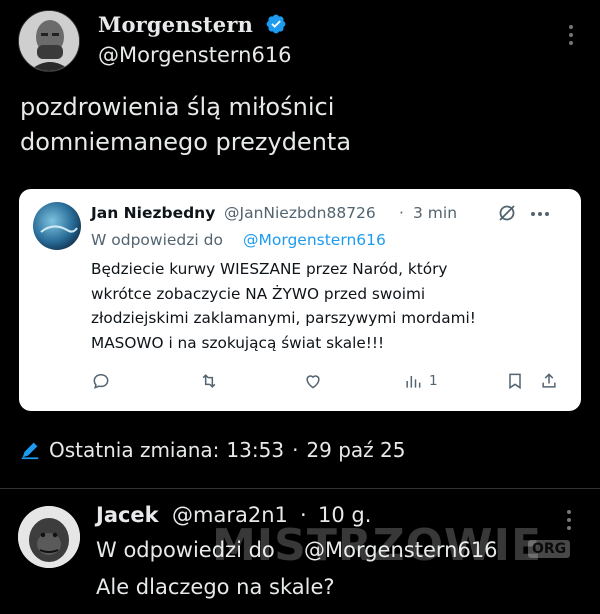 Image resolution: width=600 pixels, height=614 pixels. Describe the element at coordinates (326, 381) in the screenshot. I see `quoted-action-bar: 1` at that location.